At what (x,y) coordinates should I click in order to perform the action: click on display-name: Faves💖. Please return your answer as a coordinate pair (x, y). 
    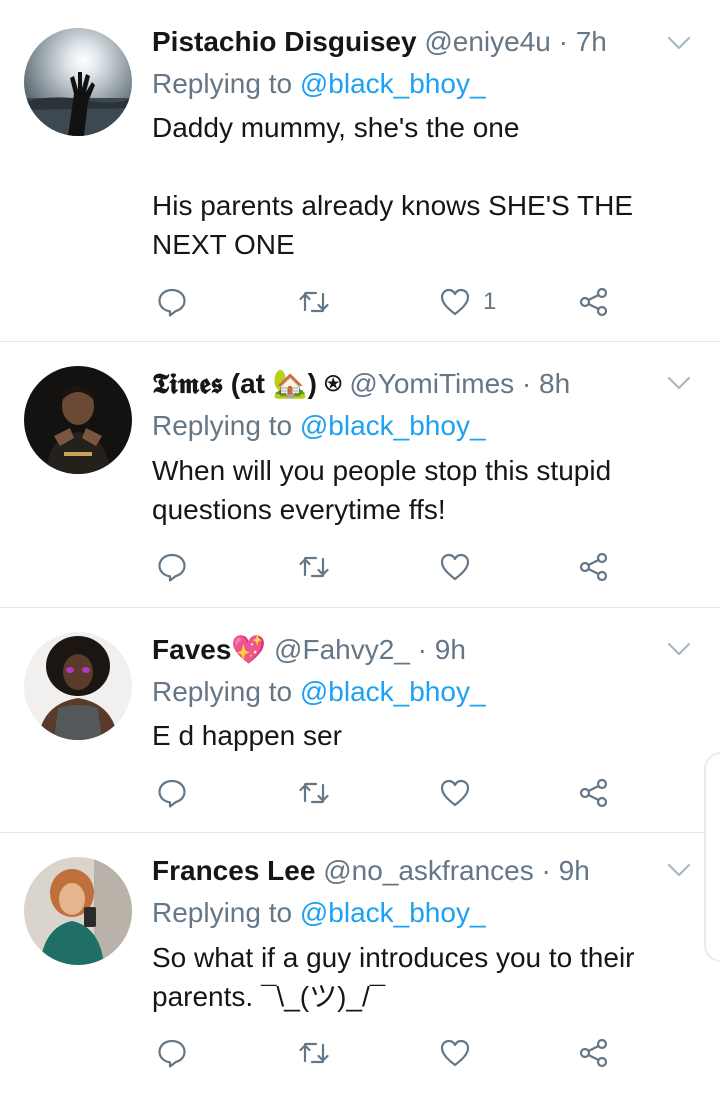
    Looking at the image, I should click on (209, 649).